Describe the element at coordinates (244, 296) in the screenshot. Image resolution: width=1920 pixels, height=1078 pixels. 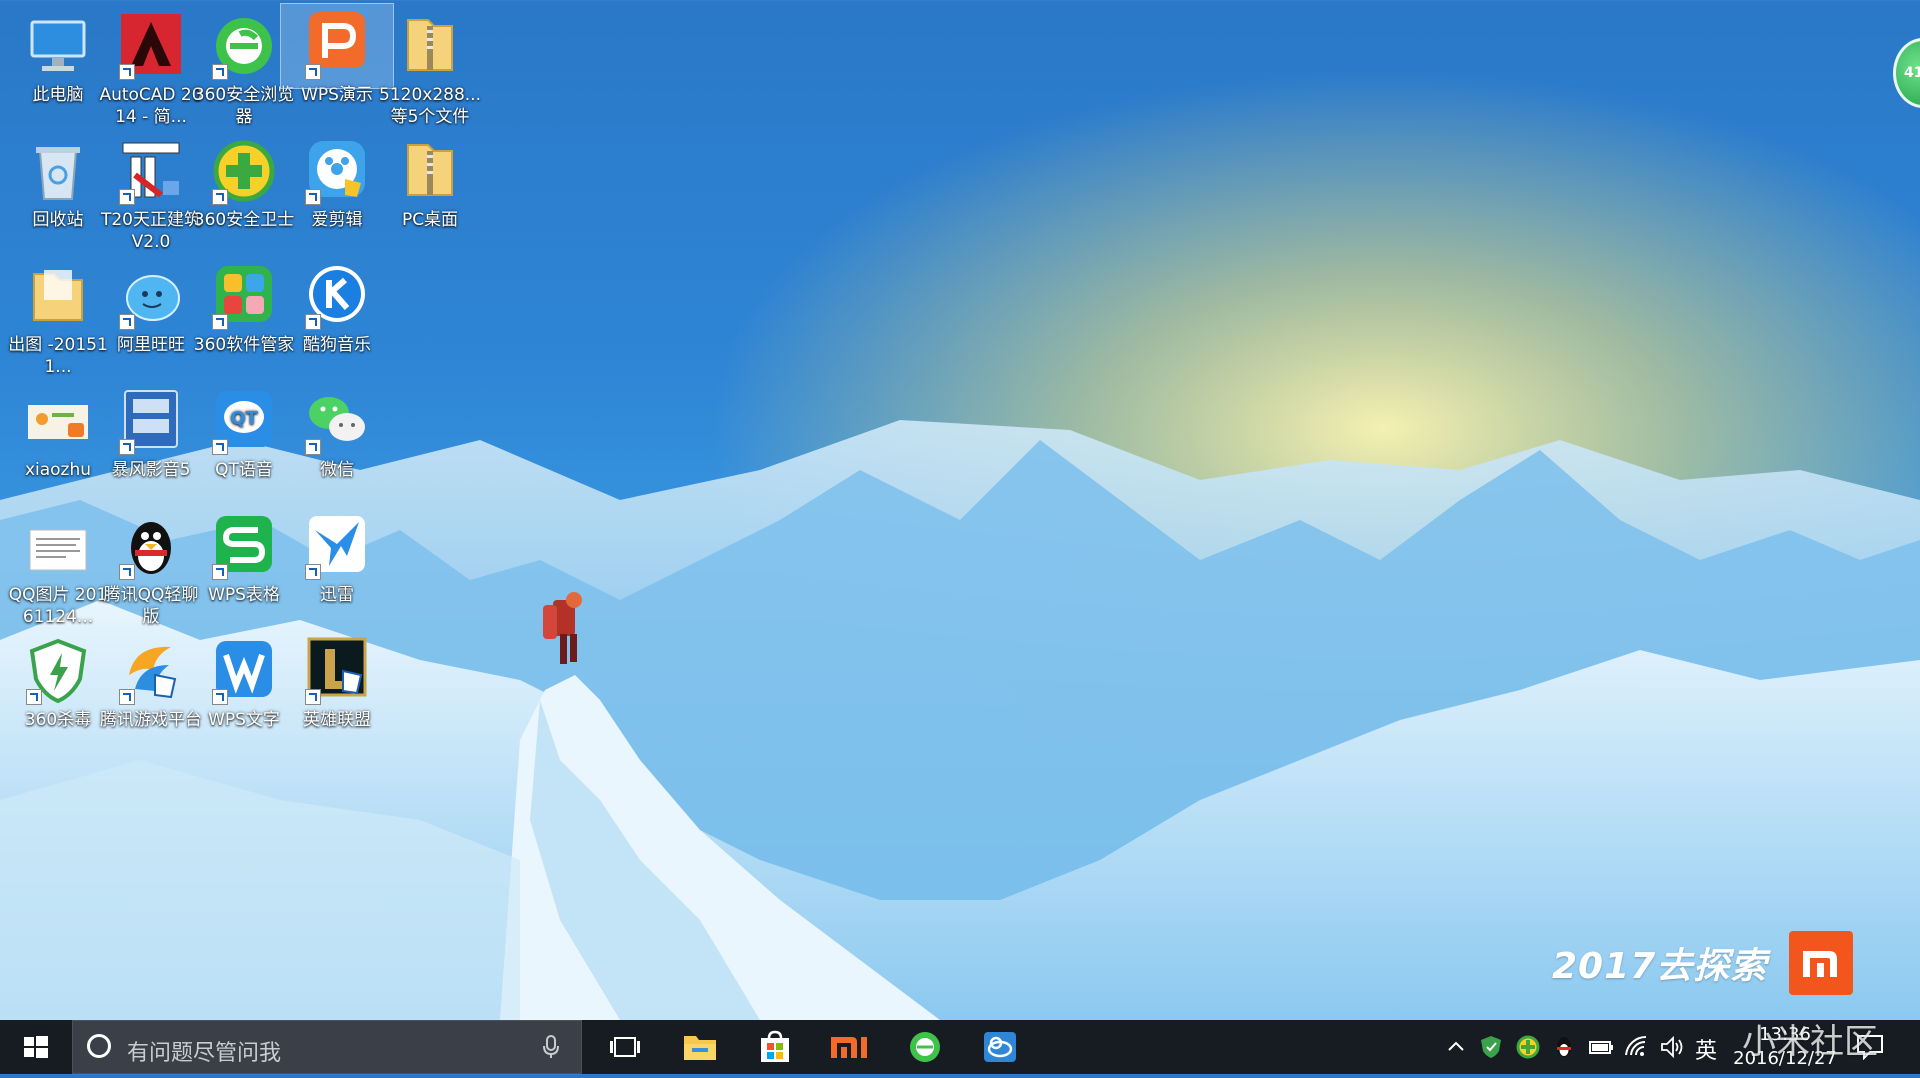
I see `software-manager-icon` at that location.